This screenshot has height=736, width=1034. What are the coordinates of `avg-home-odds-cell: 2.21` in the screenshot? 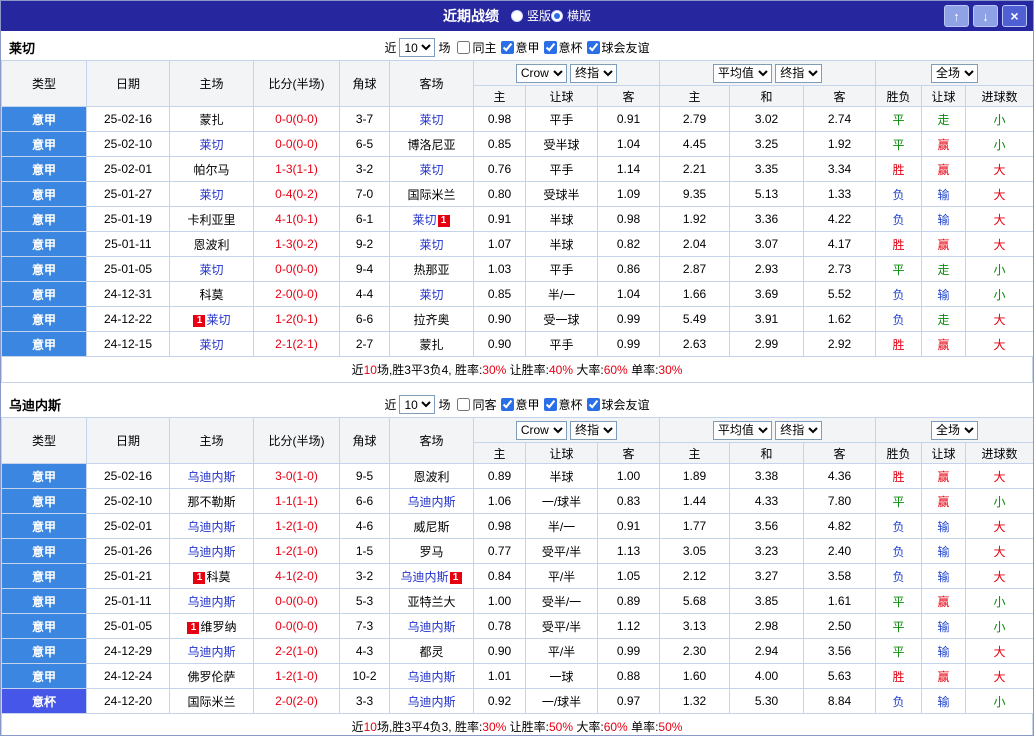 It's located at (695, 169).